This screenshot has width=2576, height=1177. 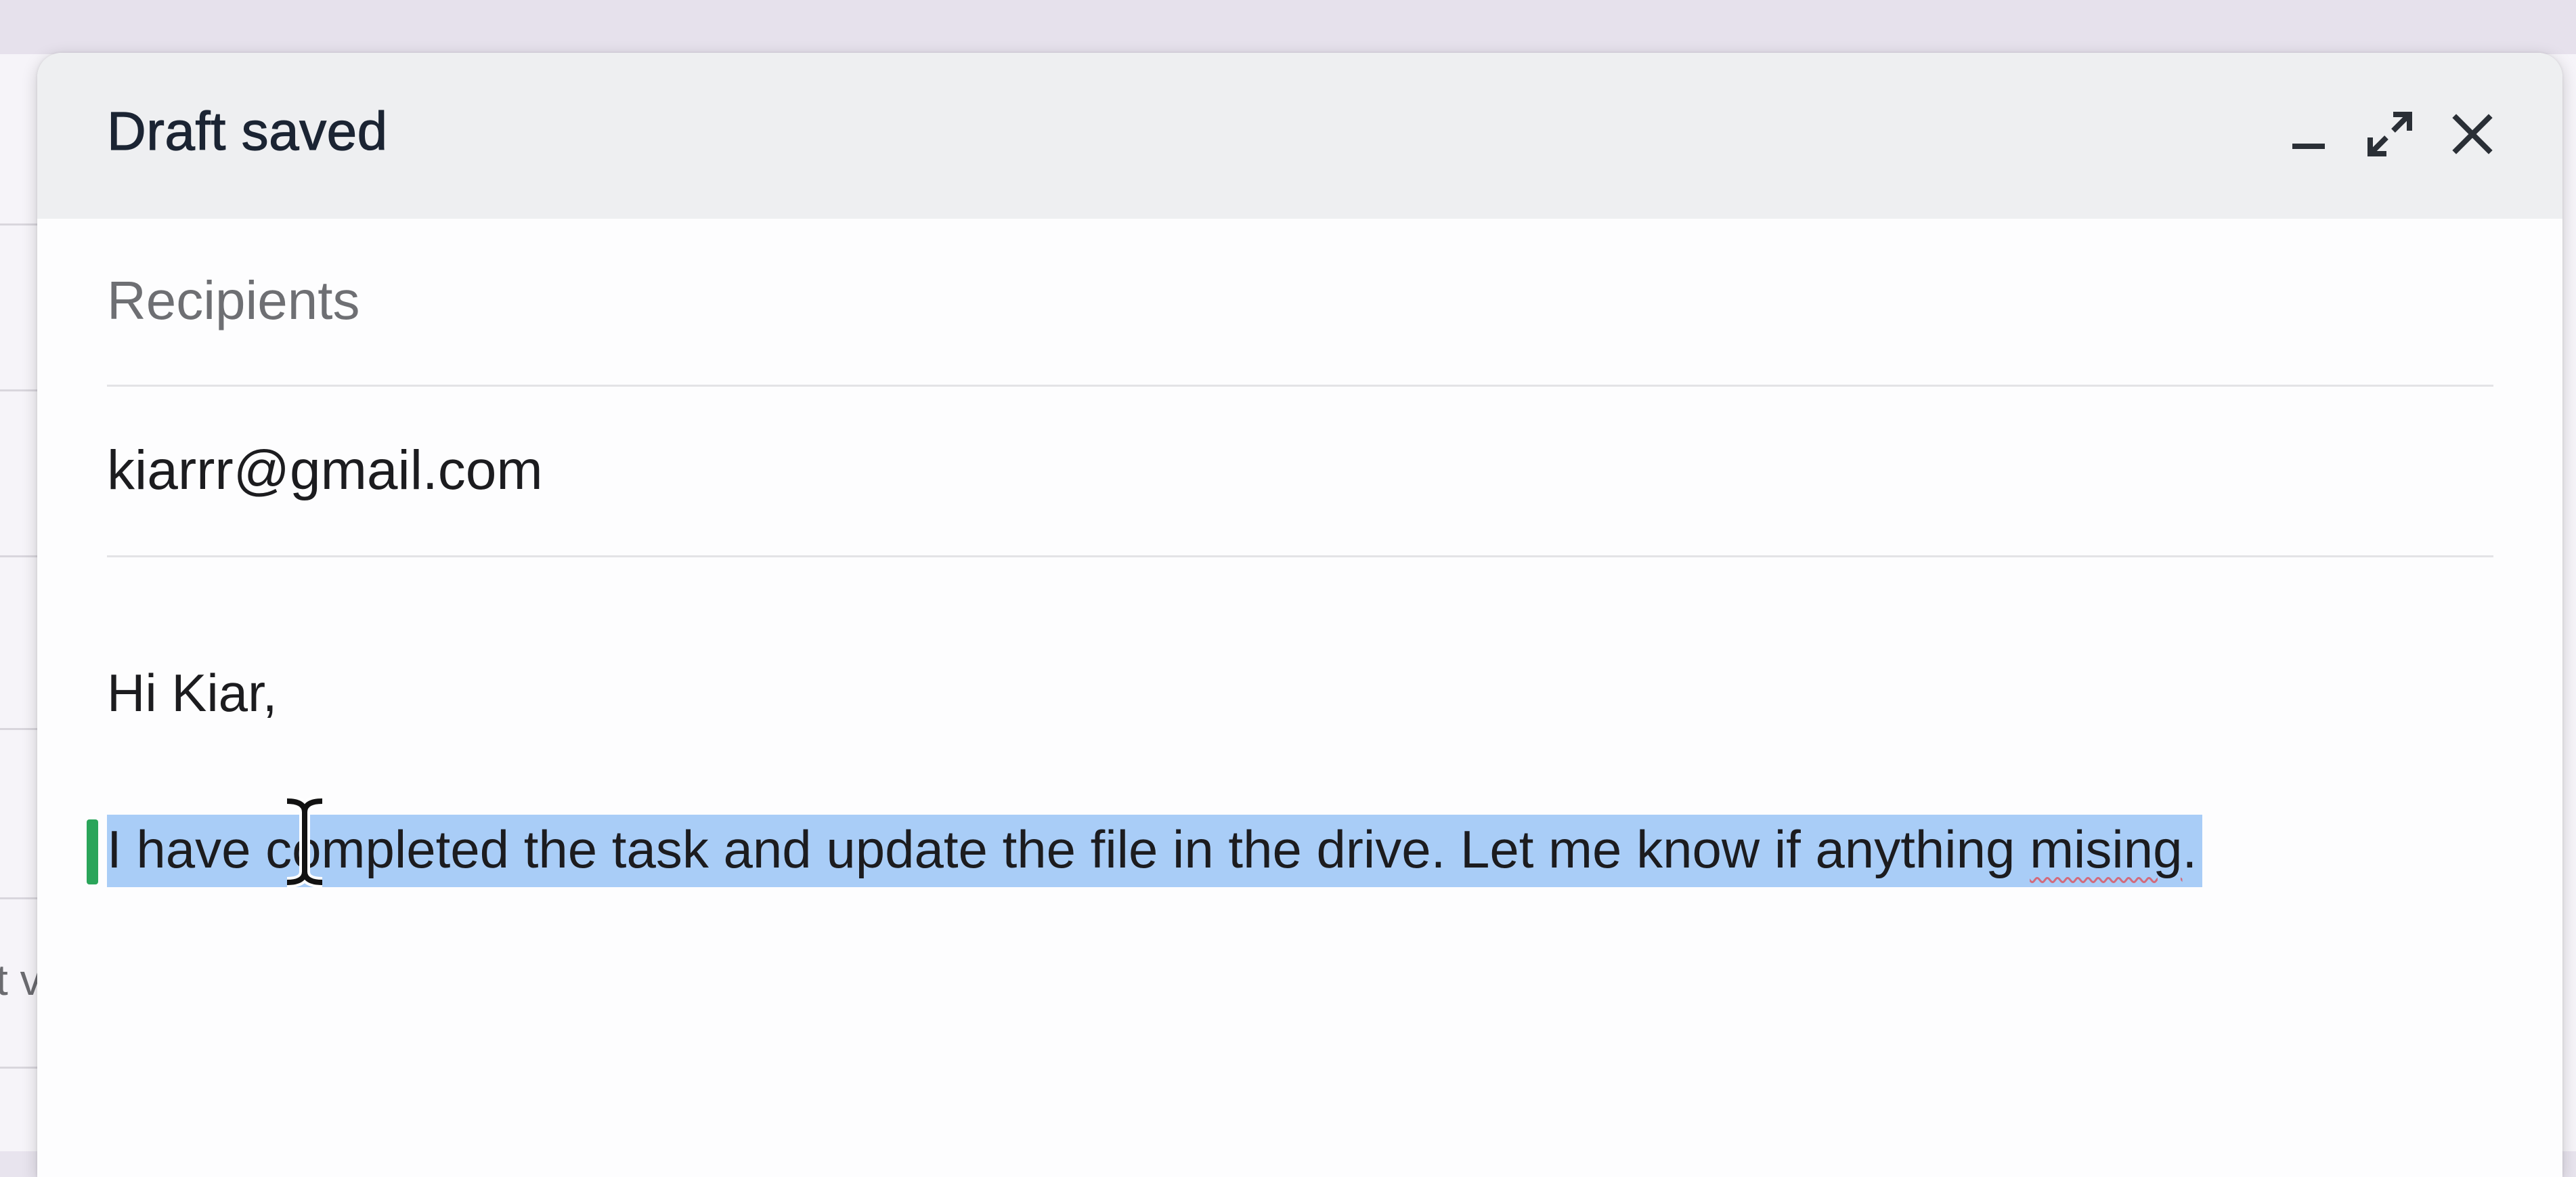 What do you see at coordinates (1299, 136) in the screenshot?
I see `compose-header: Draft saved` at bounding box center [1299, 136].